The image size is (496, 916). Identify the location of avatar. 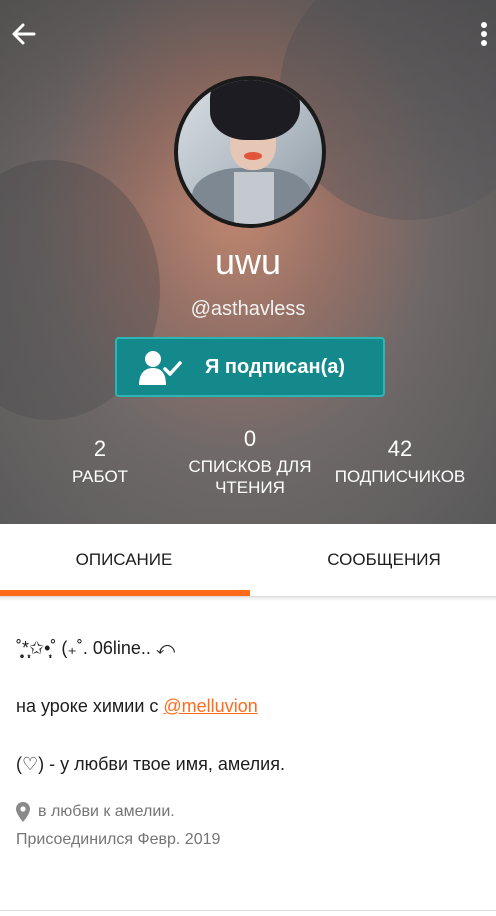
(250, 152).